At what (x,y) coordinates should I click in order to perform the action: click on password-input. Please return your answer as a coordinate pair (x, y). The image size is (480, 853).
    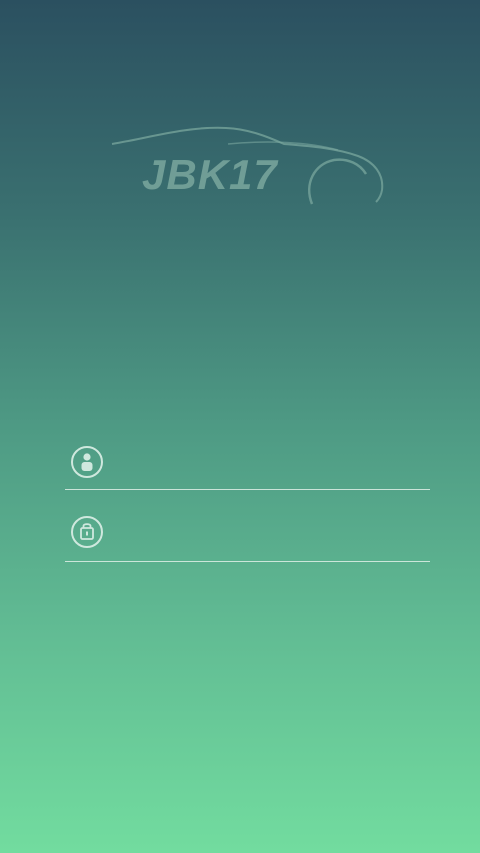
    Looking at the image, I should click on (267, 533).